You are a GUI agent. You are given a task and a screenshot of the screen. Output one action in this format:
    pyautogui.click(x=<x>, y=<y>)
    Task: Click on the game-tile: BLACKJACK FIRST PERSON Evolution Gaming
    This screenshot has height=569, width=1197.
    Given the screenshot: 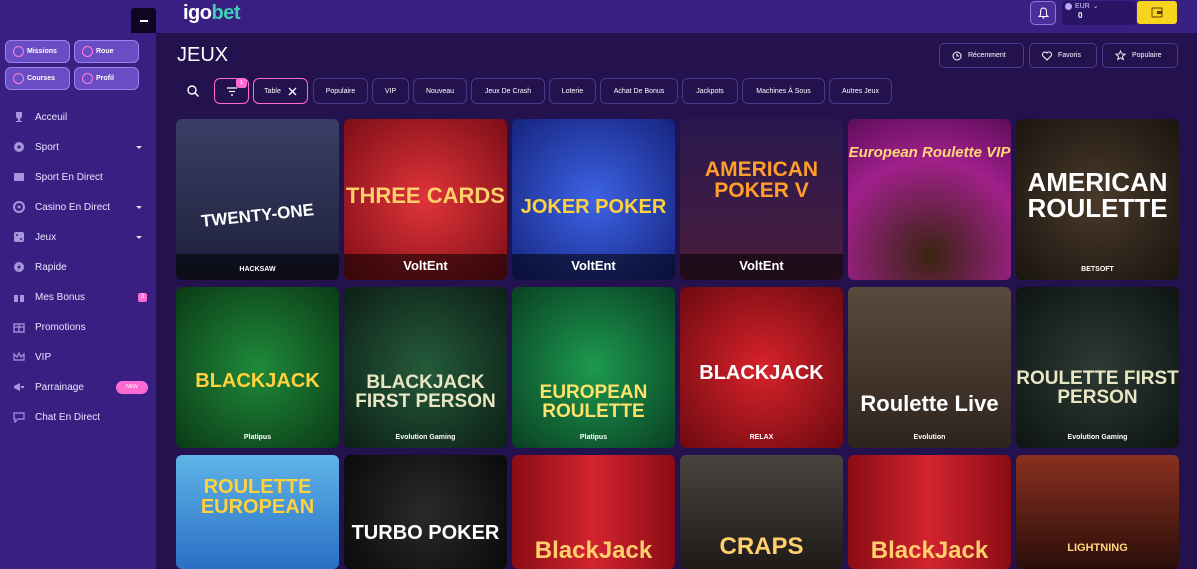 What is the action you would take?
    pyautogui.click(x=425, y=367)
    